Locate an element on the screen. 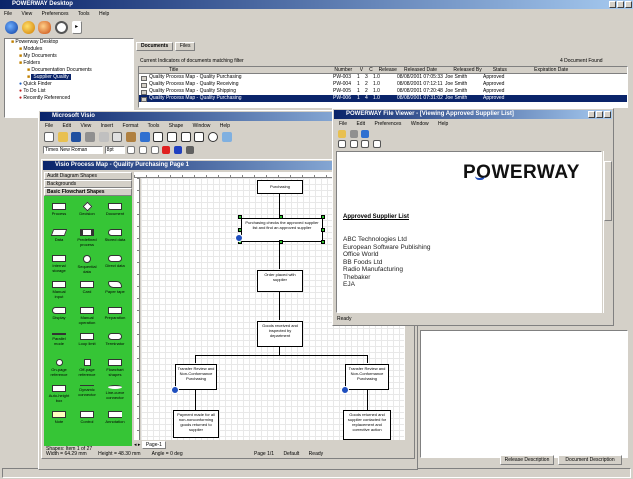 The width and height of the screenshot is (633, 479). visio-menu-help: Help is located at coordinates (225, 126).